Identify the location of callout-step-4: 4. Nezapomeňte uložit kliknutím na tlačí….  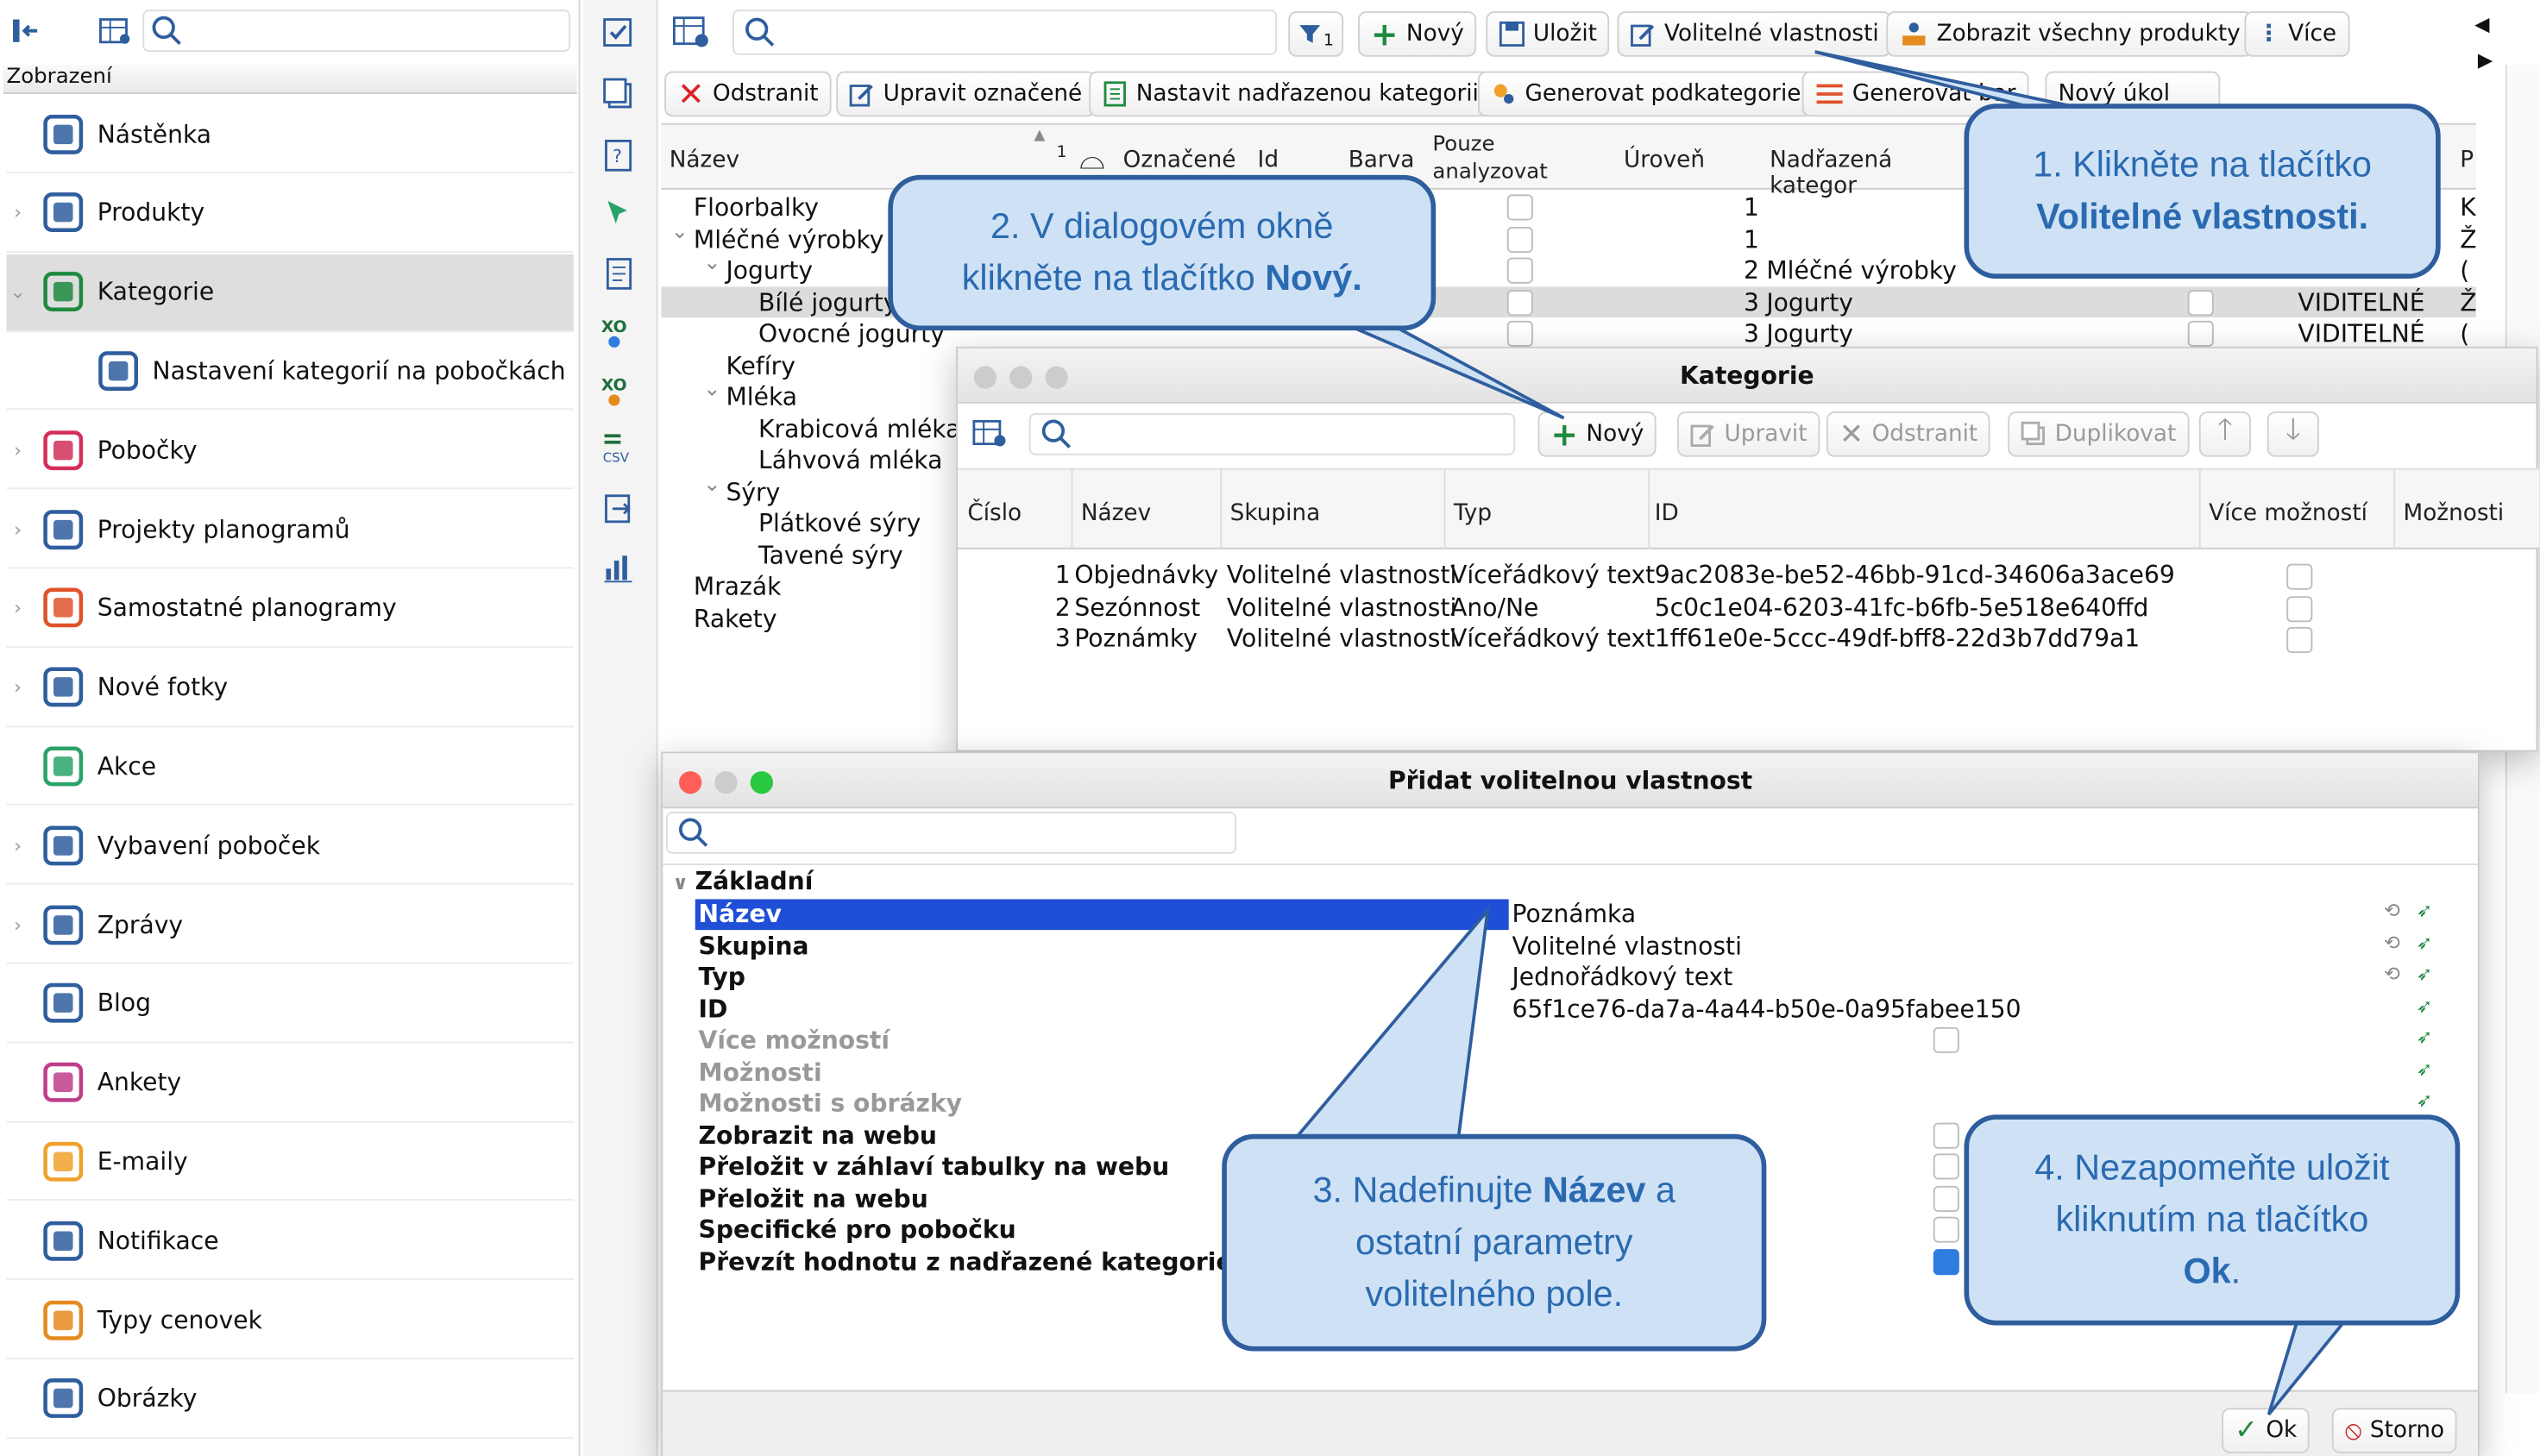
(2212, 1220).